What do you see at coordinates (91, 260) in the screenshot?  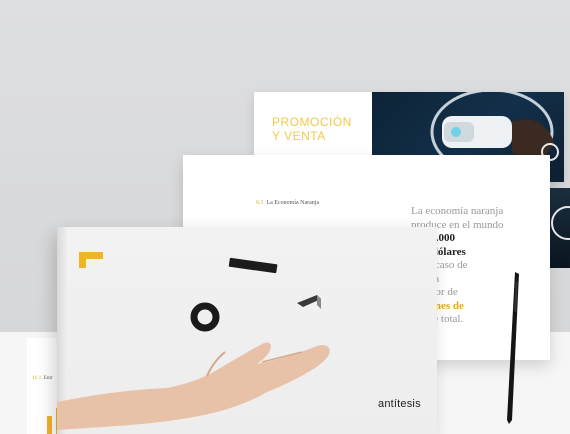 I see `logo-mark-icon` at bounding box center [91, 260].